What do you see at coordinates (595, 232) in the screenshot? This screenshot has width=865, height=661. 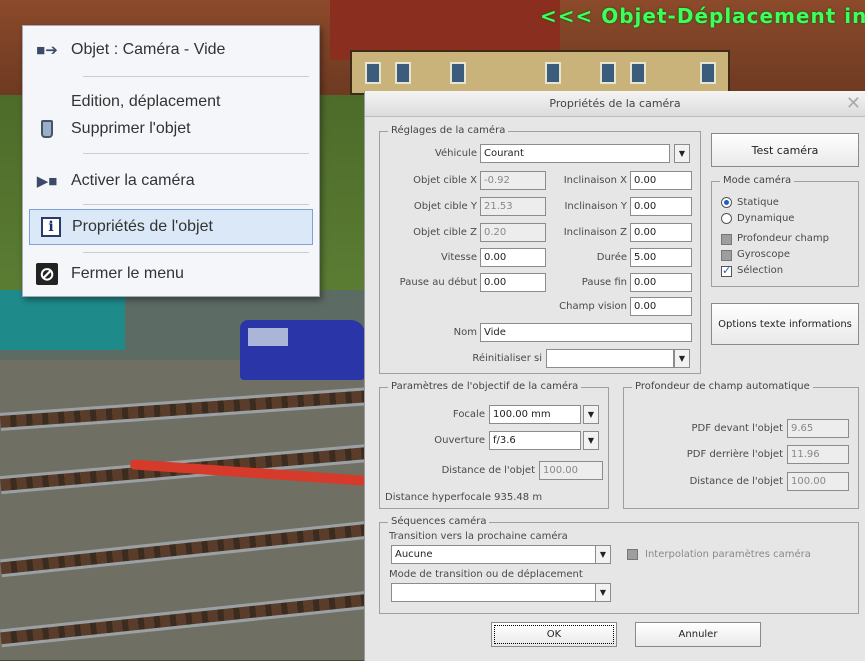 I see `tilt-z-label: Inclinaison Z` at bounding box center [595, 232].